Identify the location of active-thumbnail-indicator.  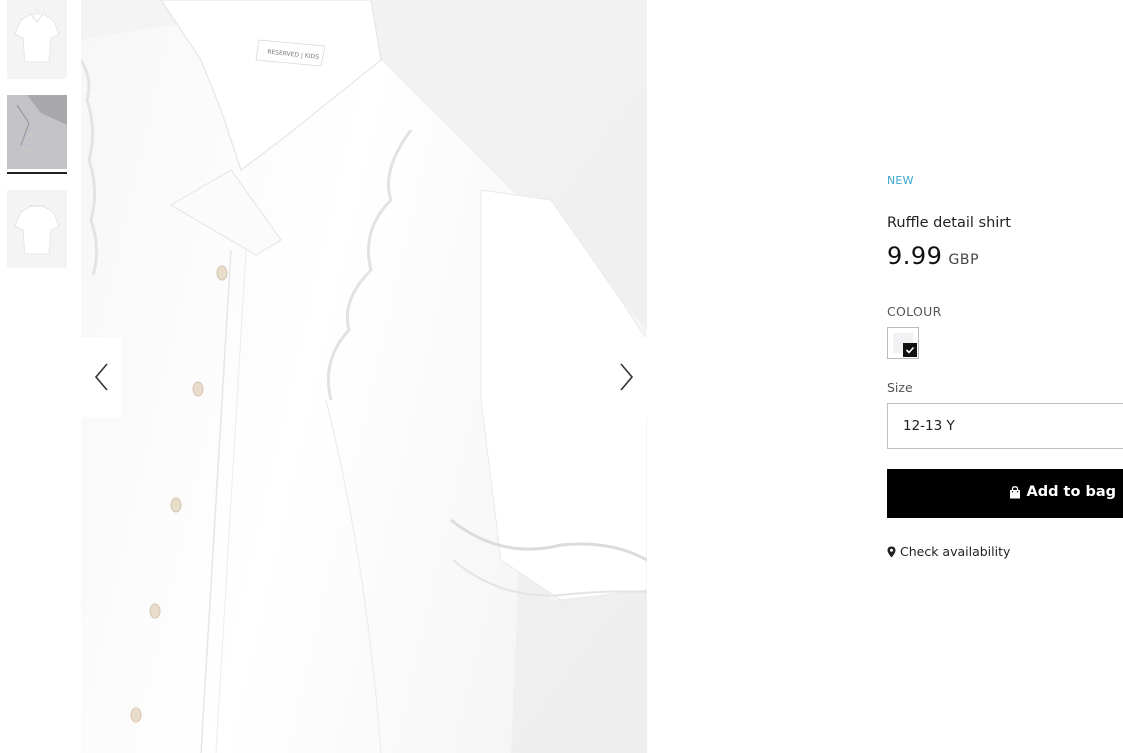
(37, 173).